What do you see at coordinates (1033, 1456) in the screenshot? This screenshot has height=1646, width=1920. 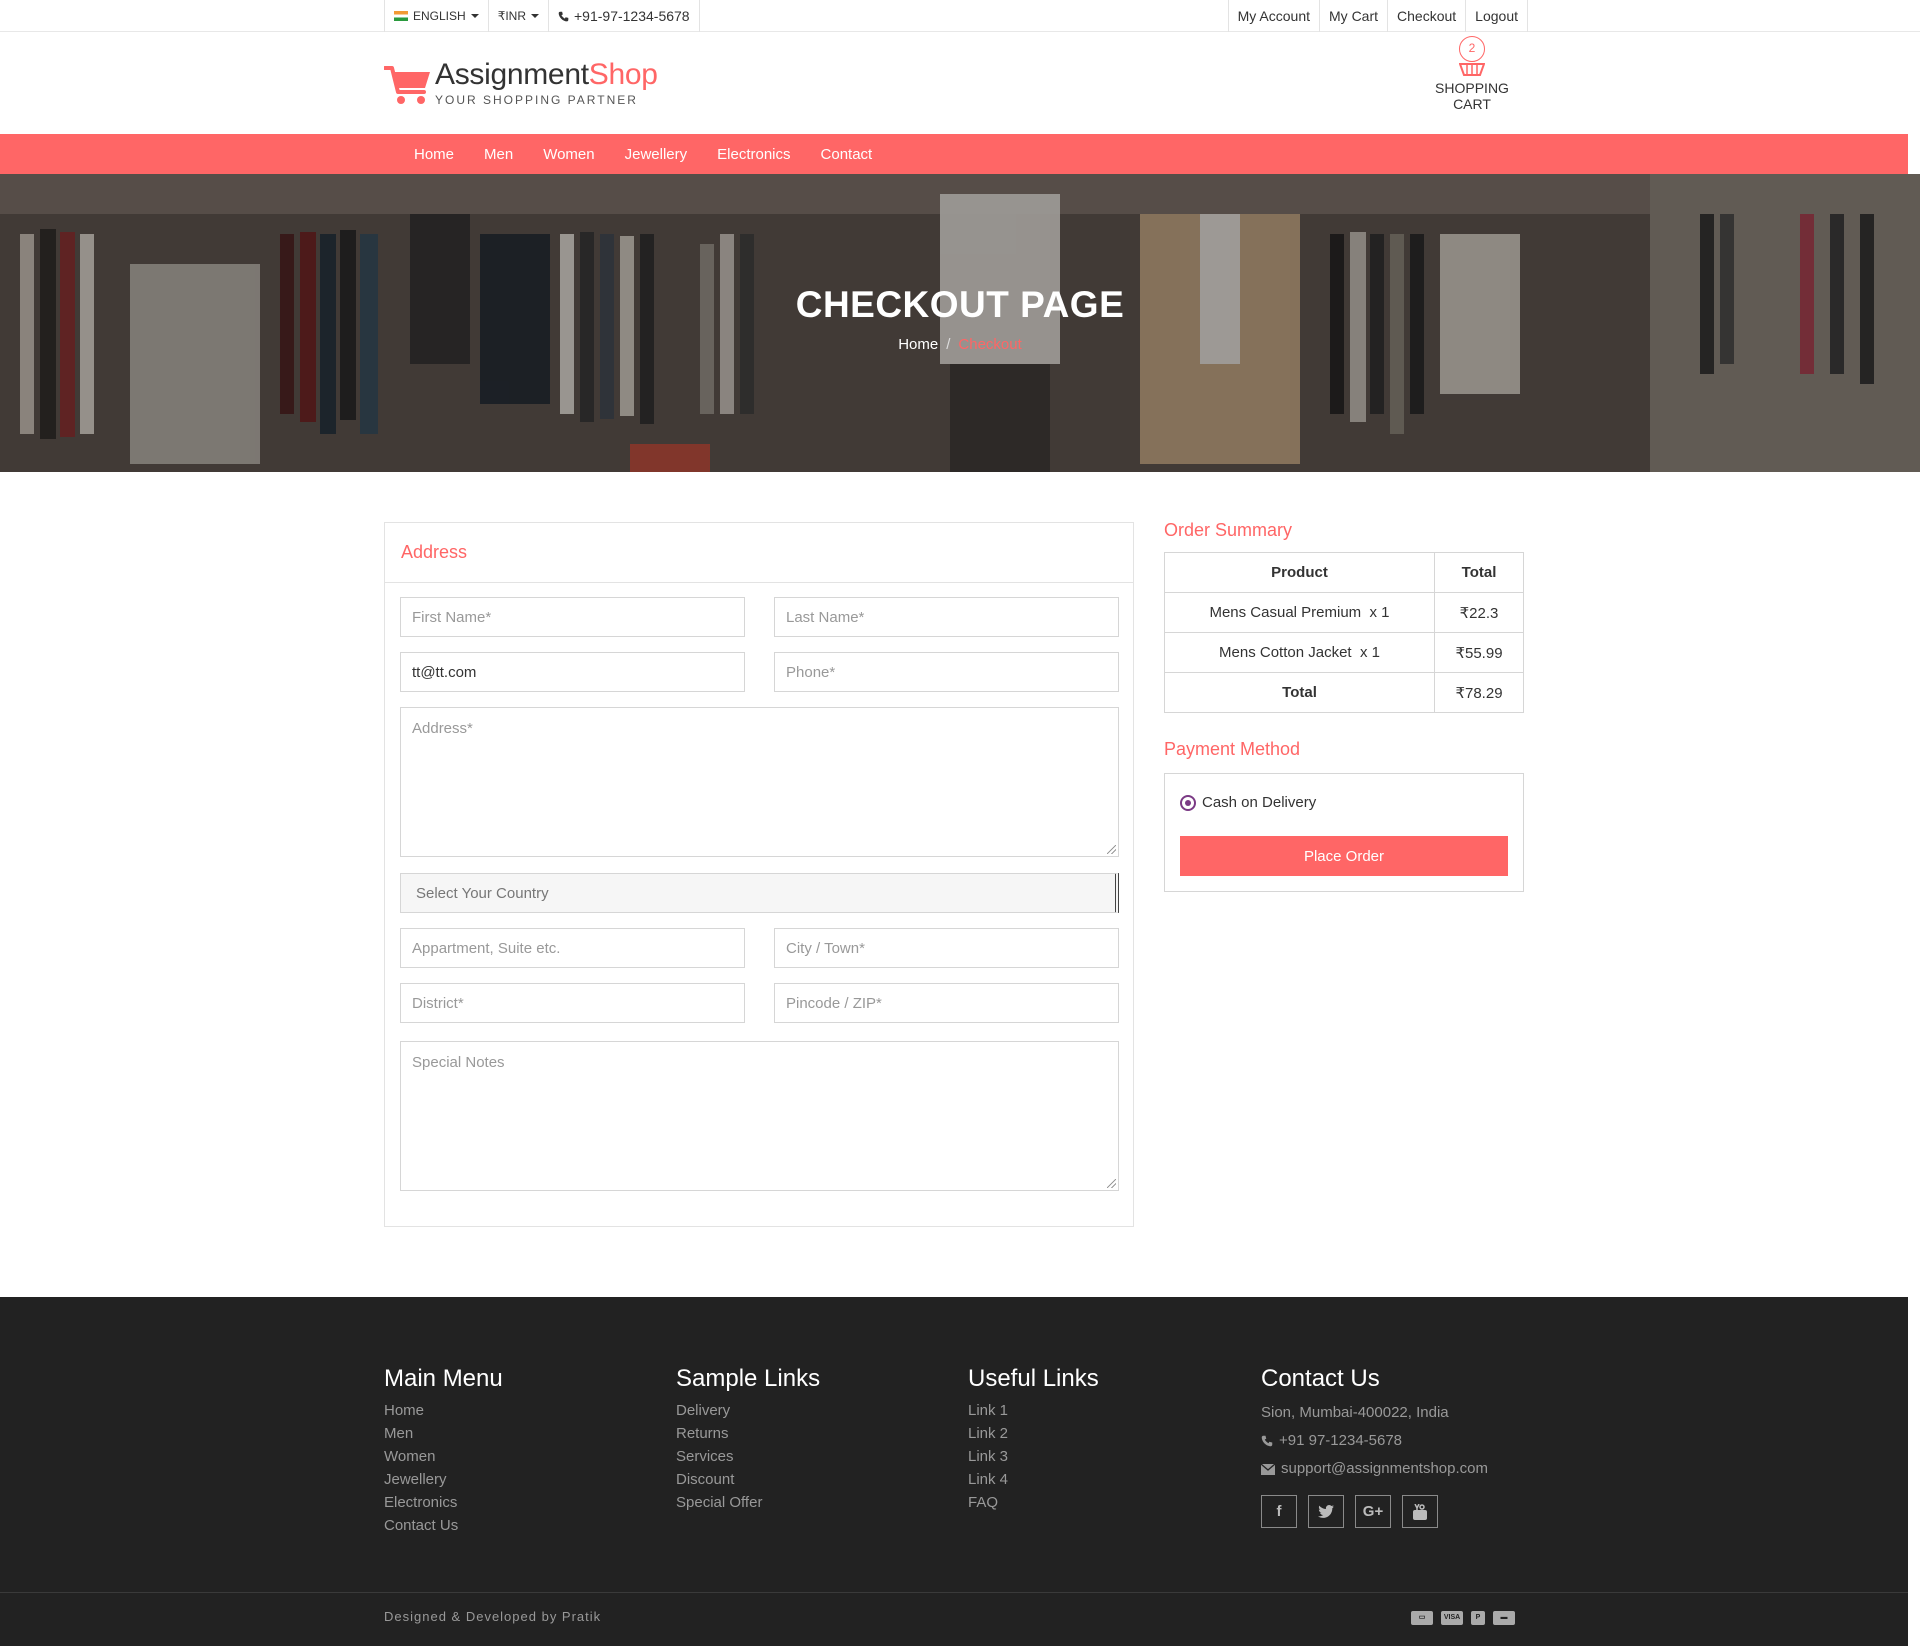 I see `footer-link-3: Link 3` at bounding box center [1033, 1456].